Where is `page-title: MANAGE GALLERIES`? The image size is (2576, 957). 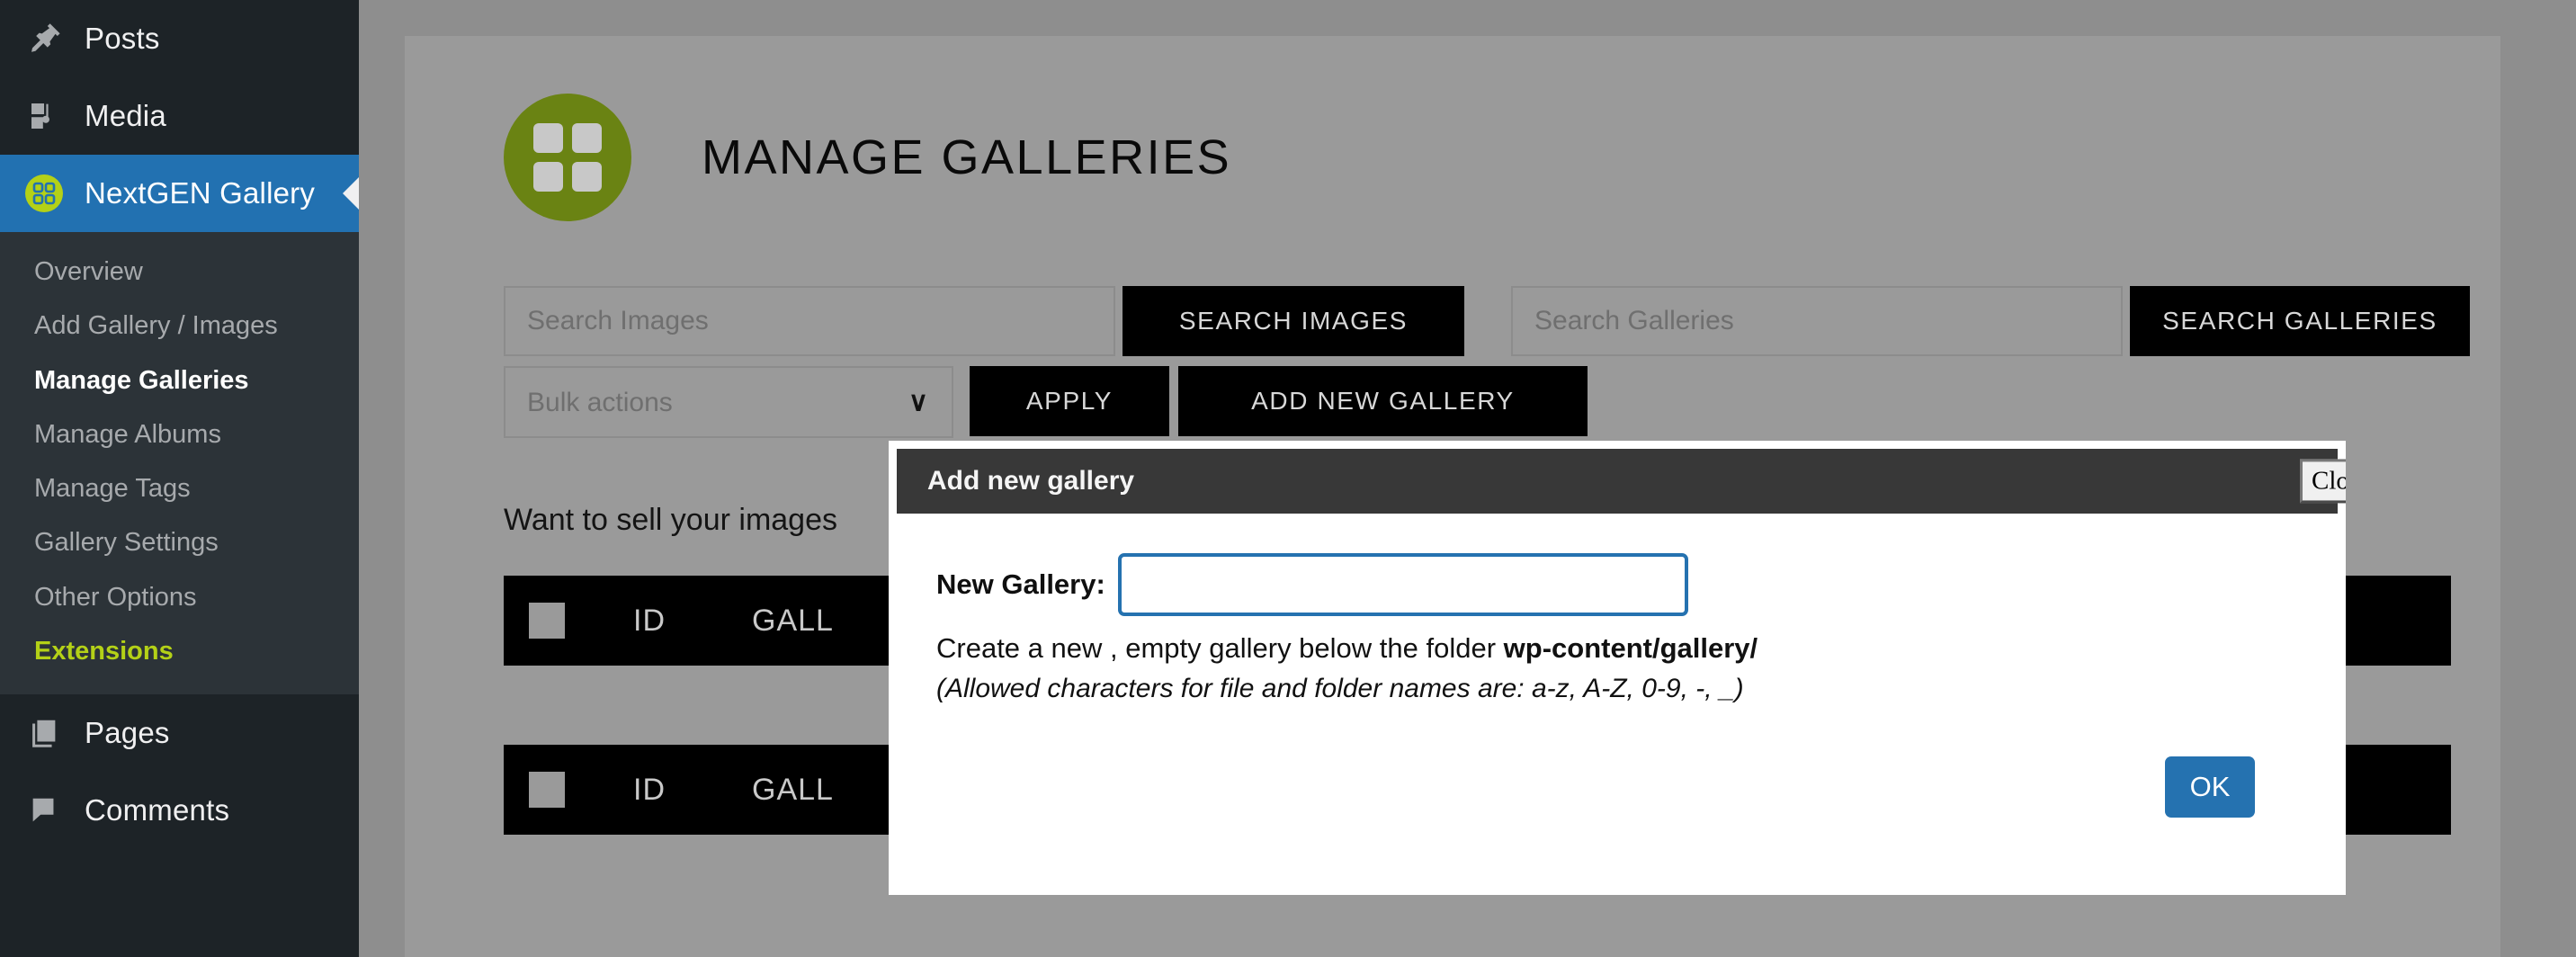 page-title: MANAGE GALLERIES is located at coordinates (967, 157).